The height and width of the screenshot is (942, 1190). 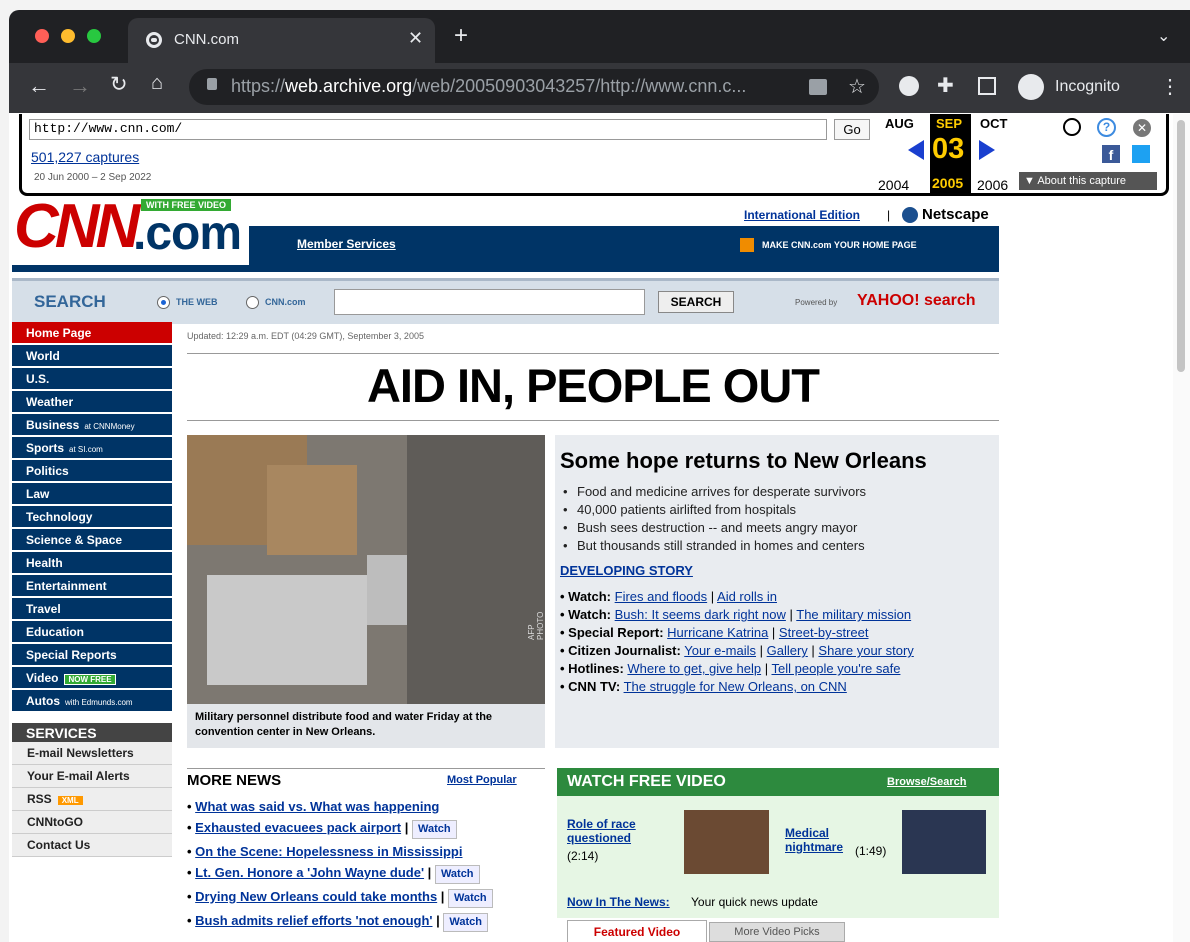 What do you see at coordinates (899, 123) in the screenshot?
I see `prev-month: AUG` at bounding box center [899, 123].